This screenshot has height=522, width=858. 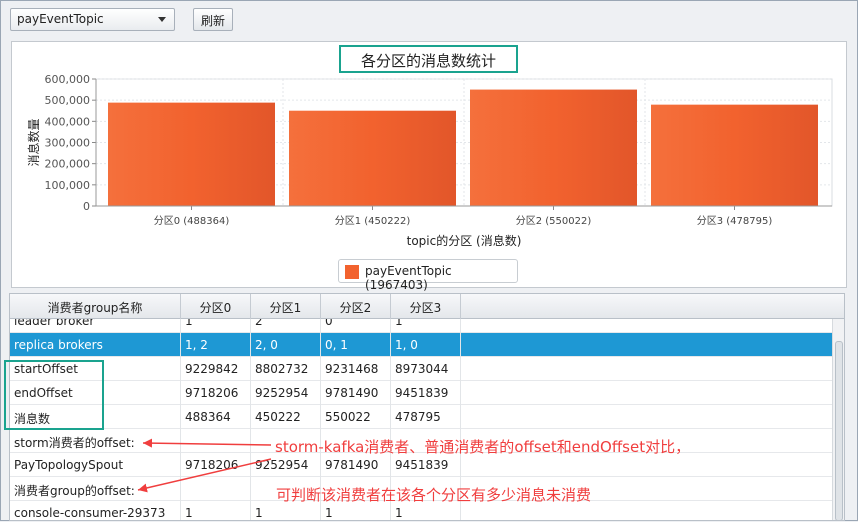 What do you see at coordinates (207, 443) in the screenshot?
I see `arrow-to-storm-offset` at bounding box center [207, 443].